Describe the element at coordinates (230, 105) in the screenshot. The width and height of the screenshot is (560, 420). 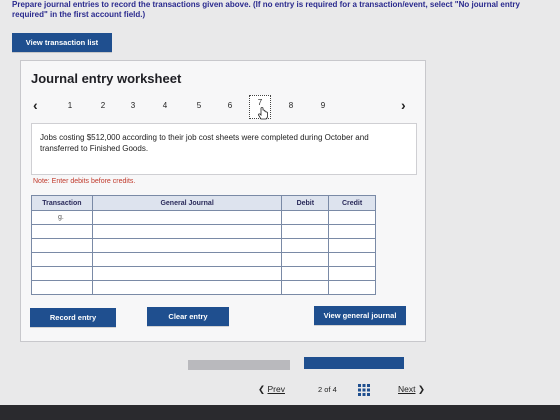
I see `page-tab-6: 6` at that location.